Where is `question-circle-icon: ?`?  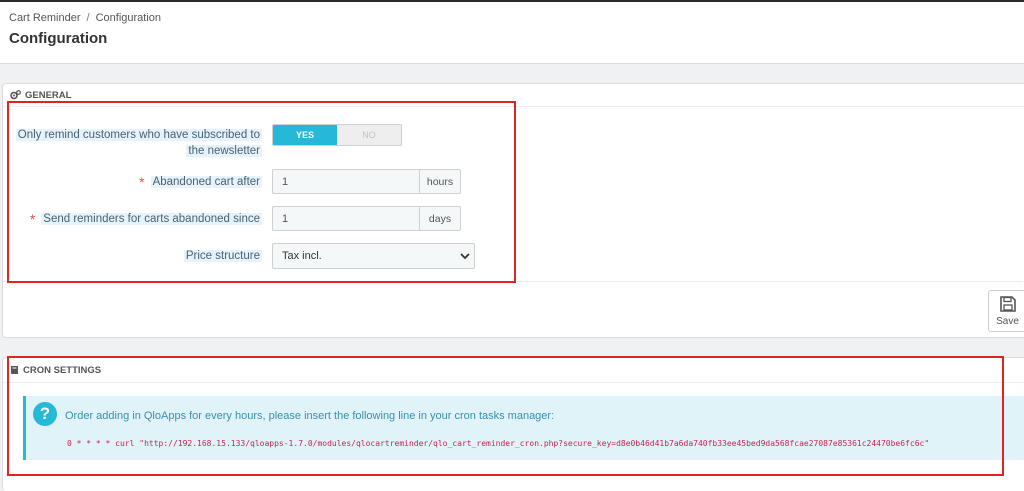 question-circle-icon: ? is located at coordinates (45, 414).